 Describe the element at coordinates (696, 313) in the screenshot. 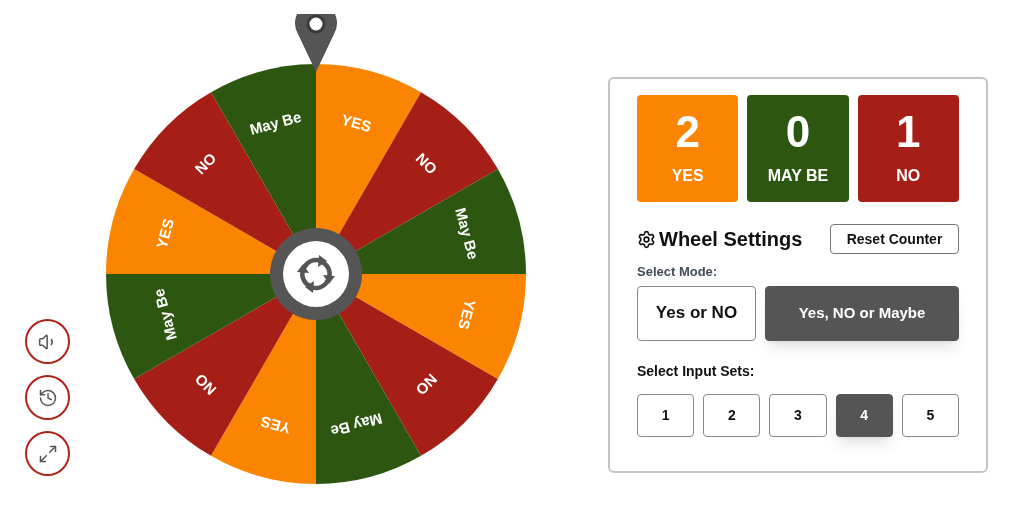

I see `mode-button: Yes or NO` at that location.